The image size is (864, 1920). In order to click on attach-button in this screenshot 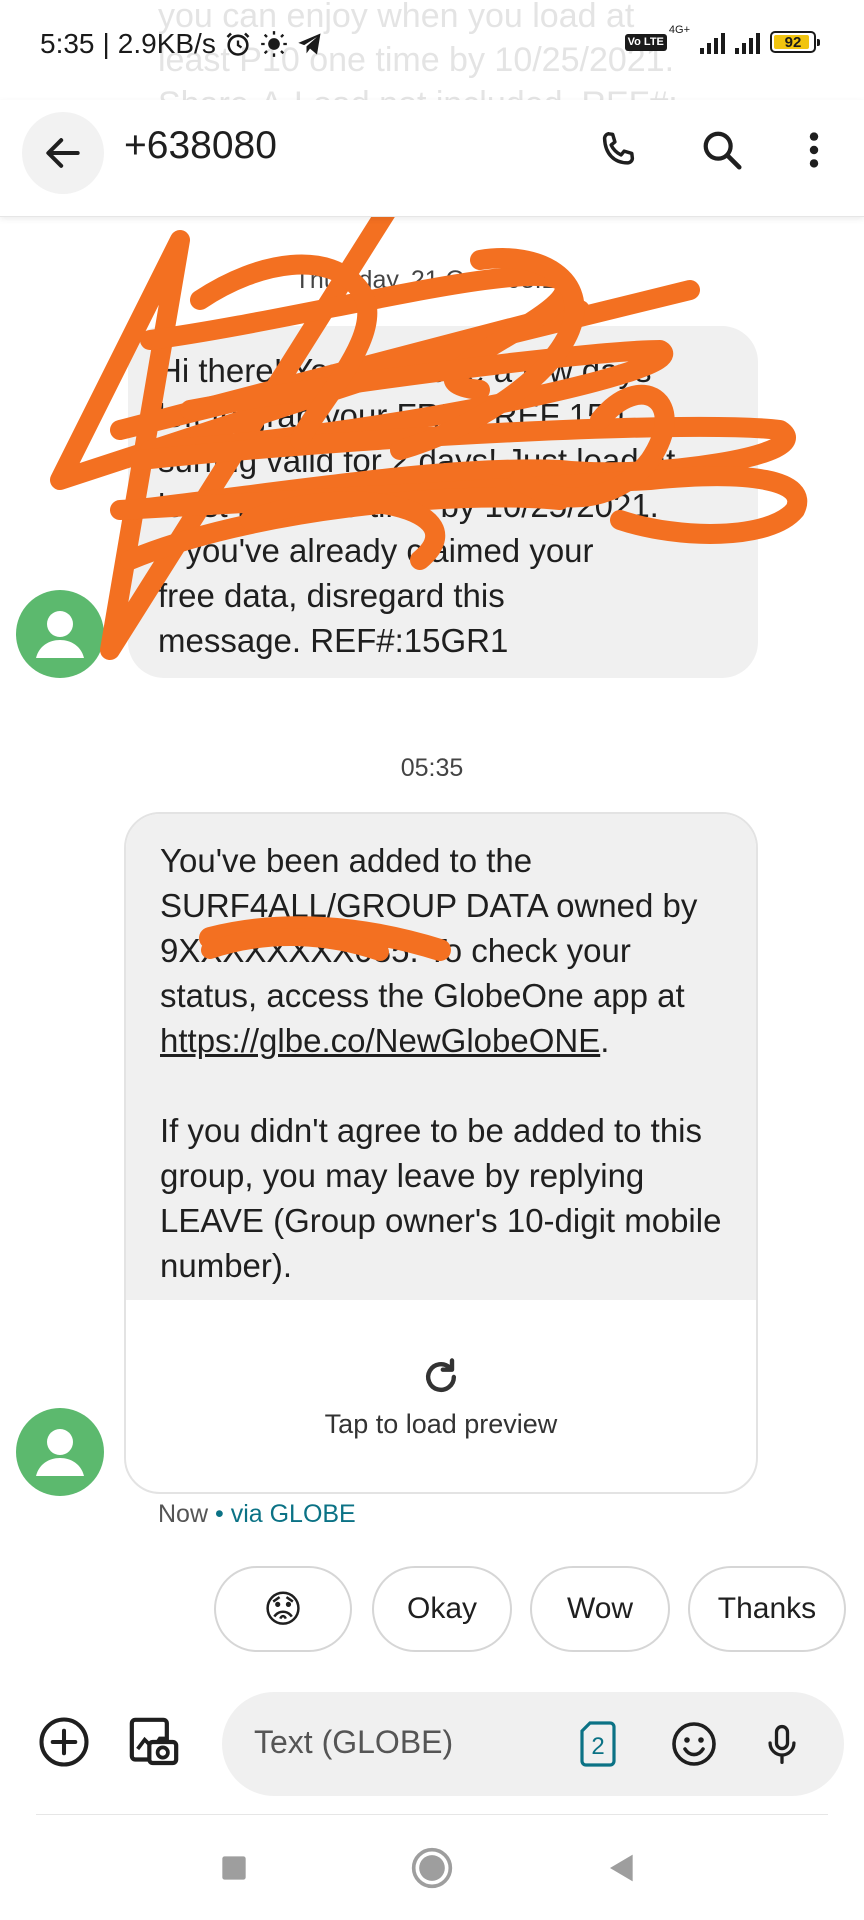, I will do `click(64, 1742)`.